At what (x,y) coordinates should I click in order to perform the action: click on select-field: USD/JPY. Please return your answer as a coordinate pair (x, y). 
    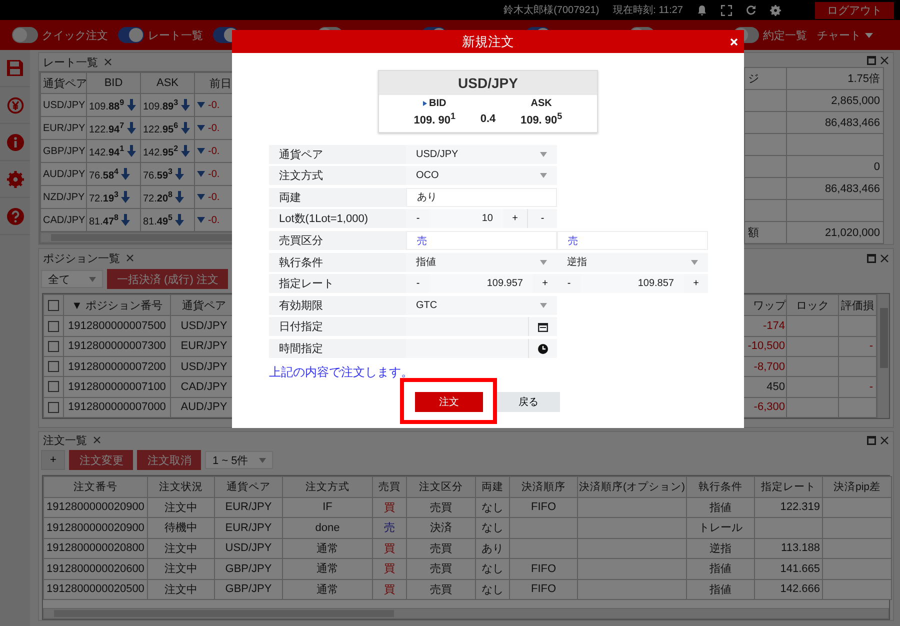
    Looking at the image, I should click on (481, 154).